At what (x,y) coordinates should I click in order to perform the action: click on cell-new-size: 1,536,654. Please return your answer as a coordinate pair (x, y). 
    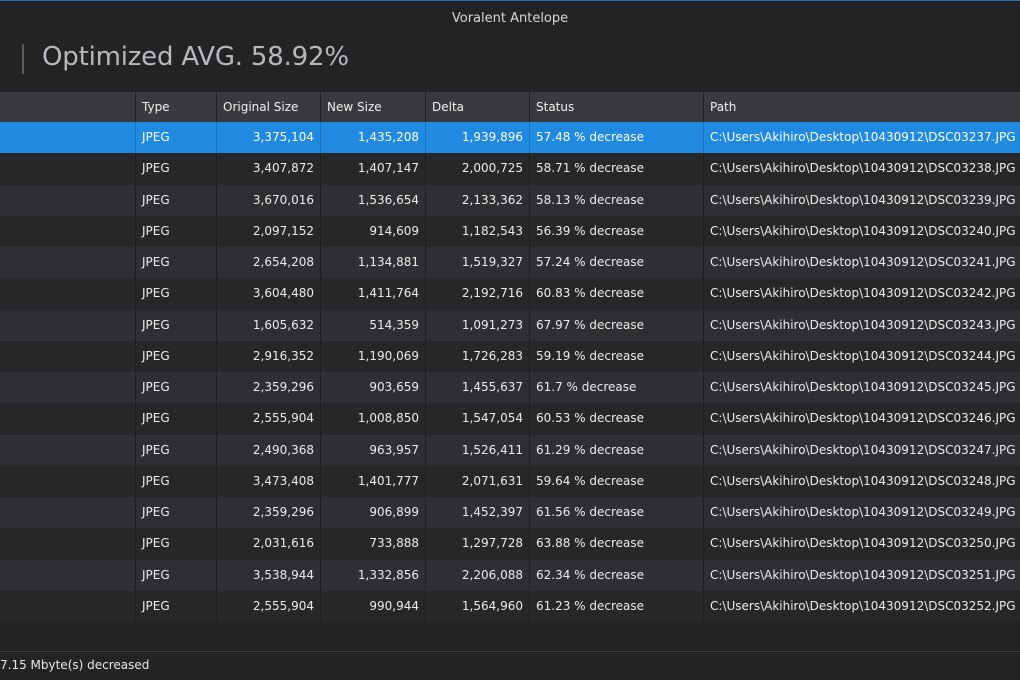
    Looking at the image, I should click on (373, 200).